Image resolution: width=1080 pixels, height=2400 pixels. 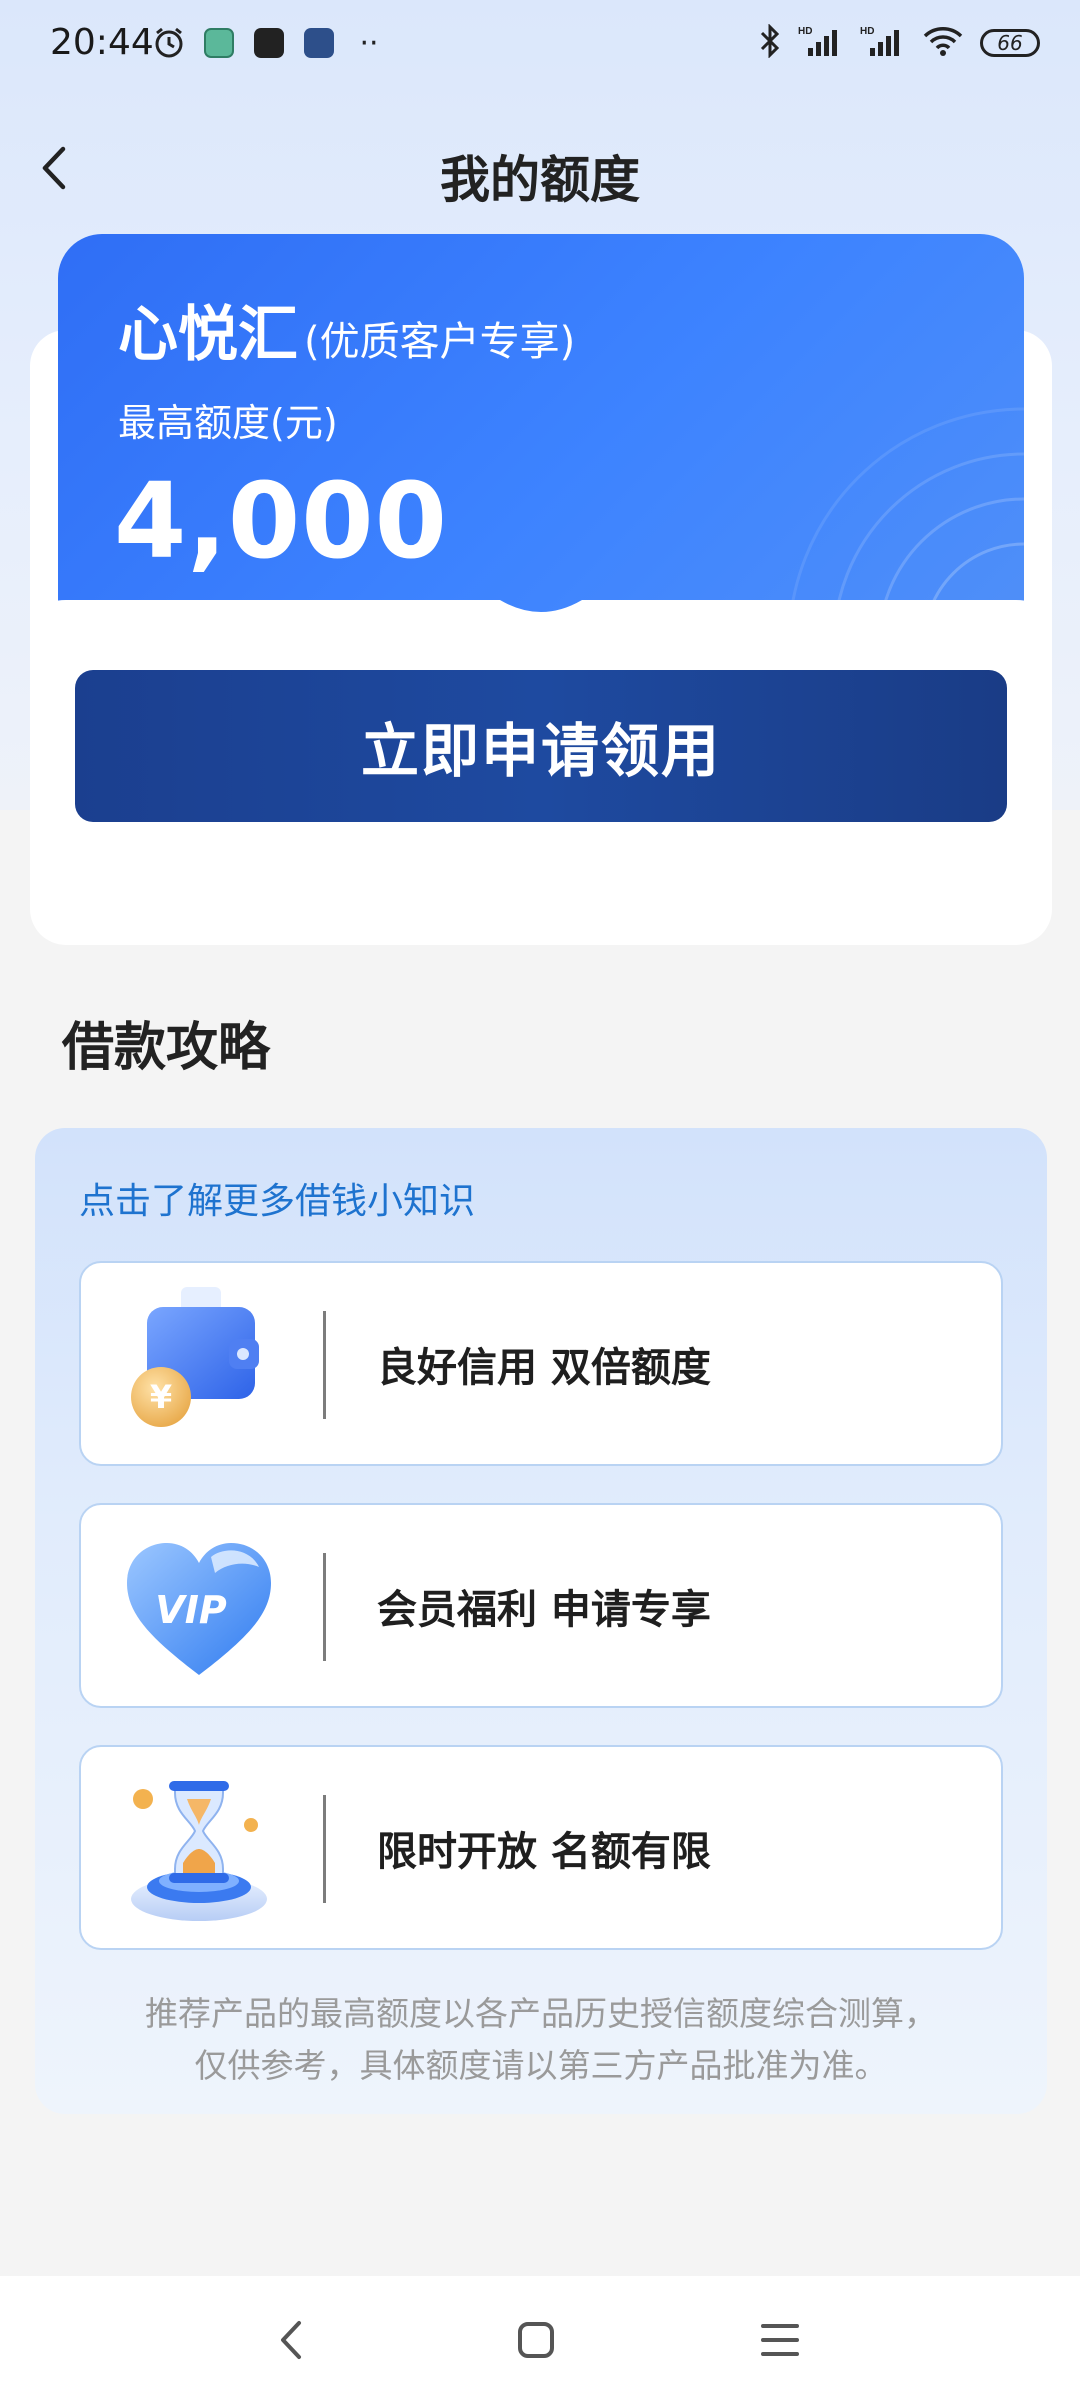 What do you see at coordinates (195, 1357) in the screenshot?
I see `wallet-coin-icon: ¥` at bounding box center [195, 1357].